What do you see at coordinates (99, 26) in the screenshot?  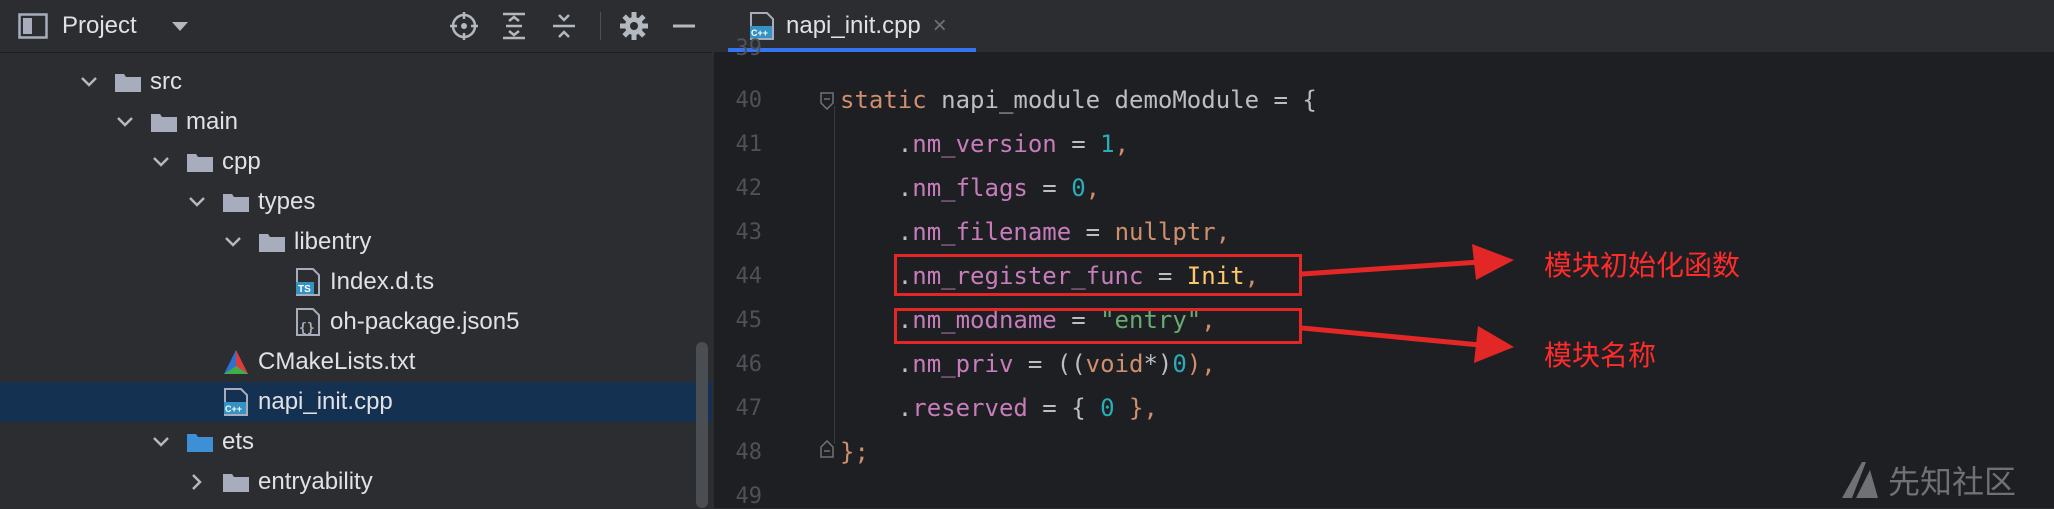 I see `project-panel-title: Project` at bounding box center [99, 26].